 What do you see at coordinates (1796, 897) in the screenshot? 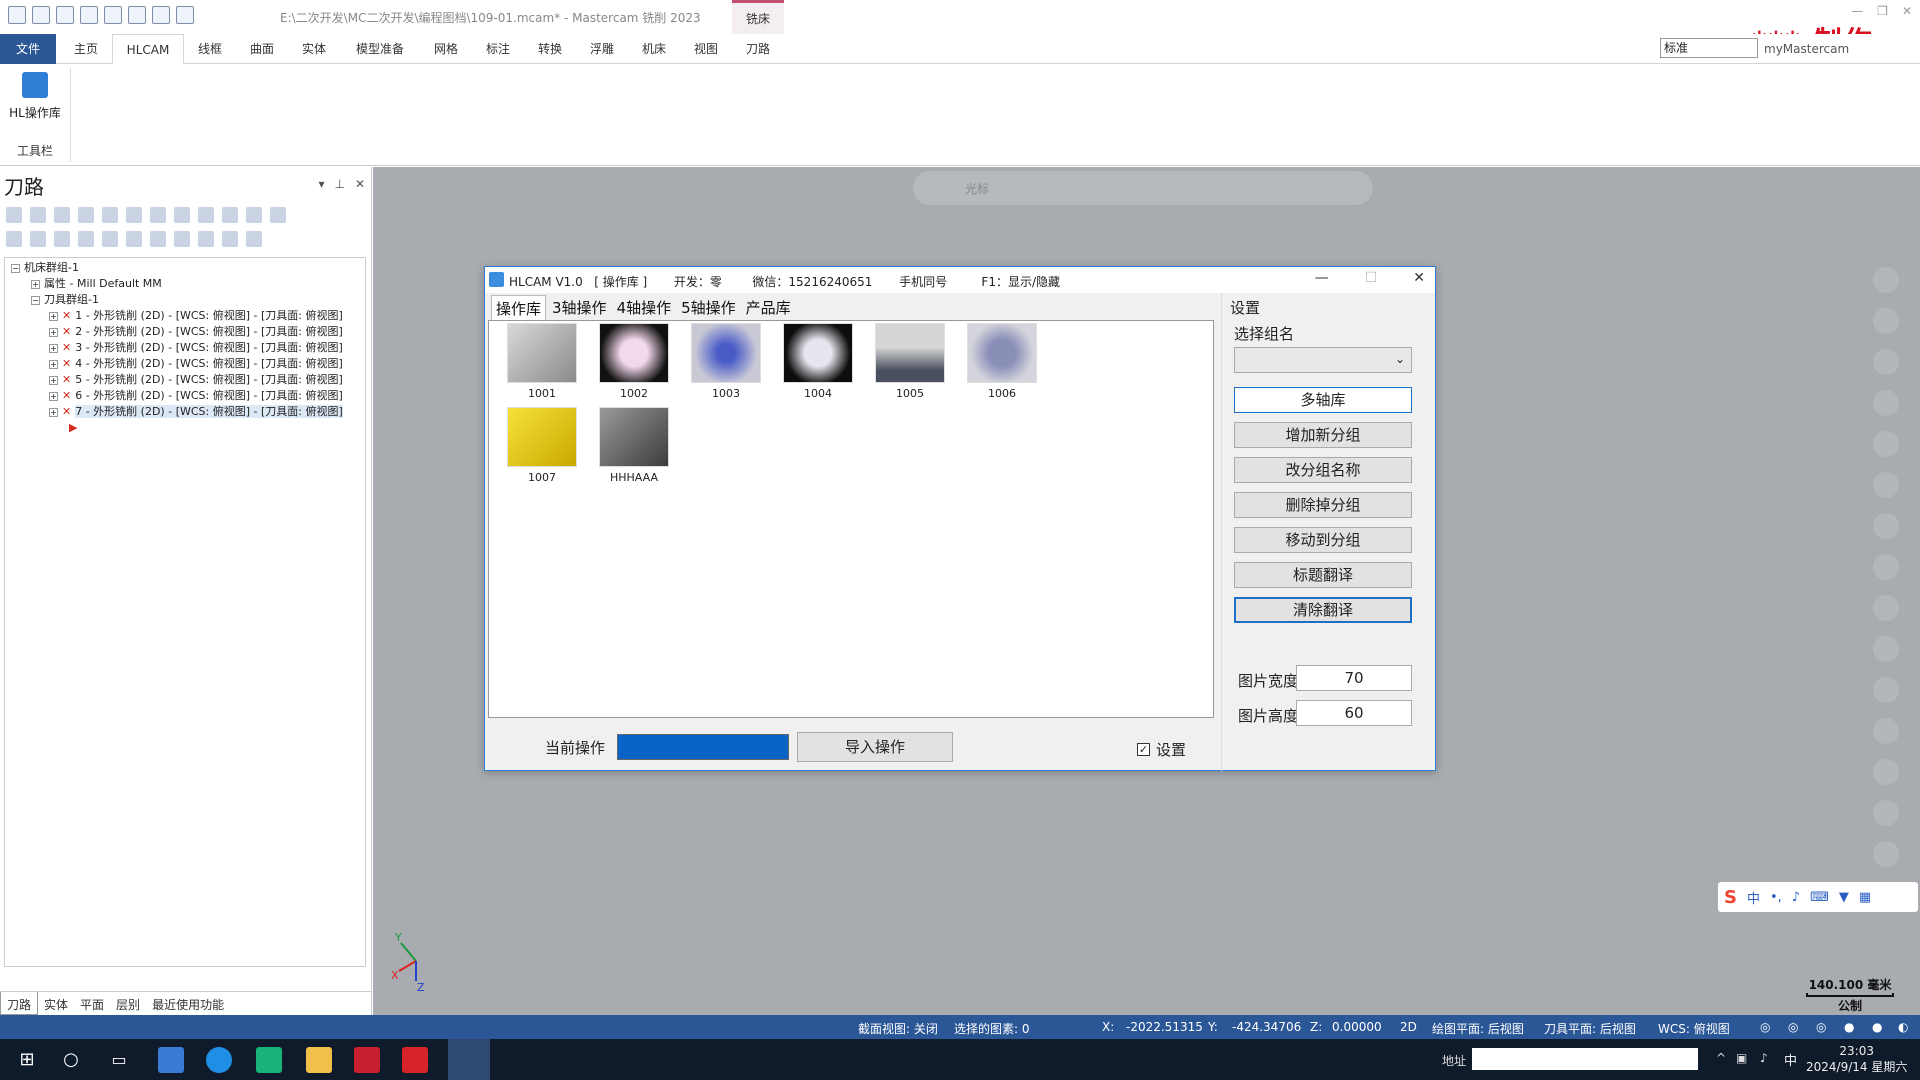
I see `microphone-icon: ♪` at bounding box center [1796, 897].